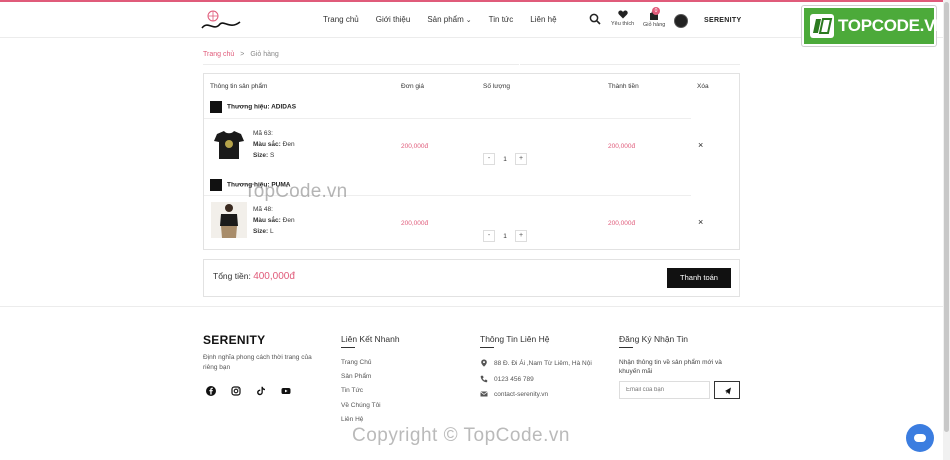 Image resolution: width=950 pixels, height=460 pixels. I want to click on cart-label: Giỏ hàng, so click(654, 25).